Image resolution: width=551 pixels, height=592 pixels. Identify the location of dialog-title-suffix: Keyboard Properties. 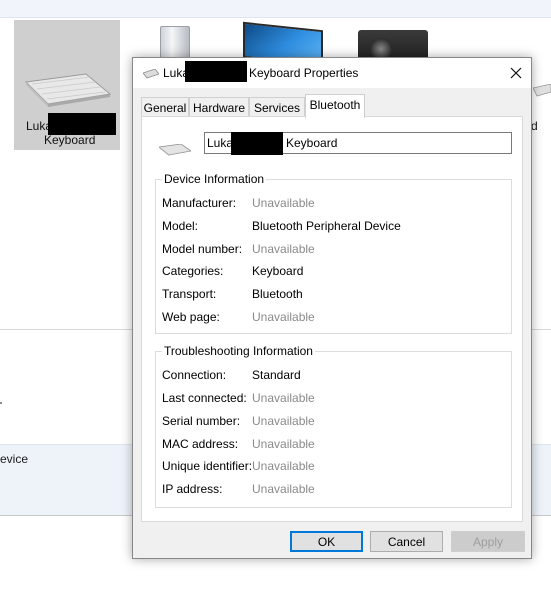
(304, 73).